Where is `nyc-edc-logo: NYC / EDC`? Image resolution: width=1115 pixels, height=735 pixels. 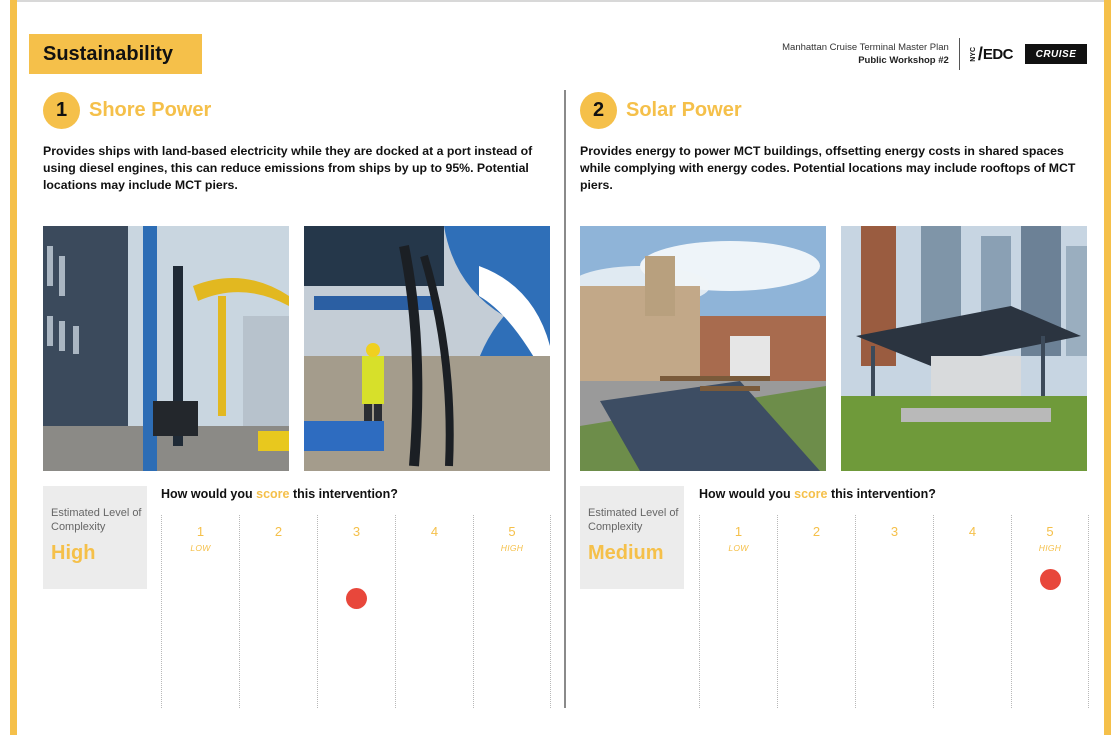
nyc-edc-logo: NYC / EDC is located at coordinates (991, 54).